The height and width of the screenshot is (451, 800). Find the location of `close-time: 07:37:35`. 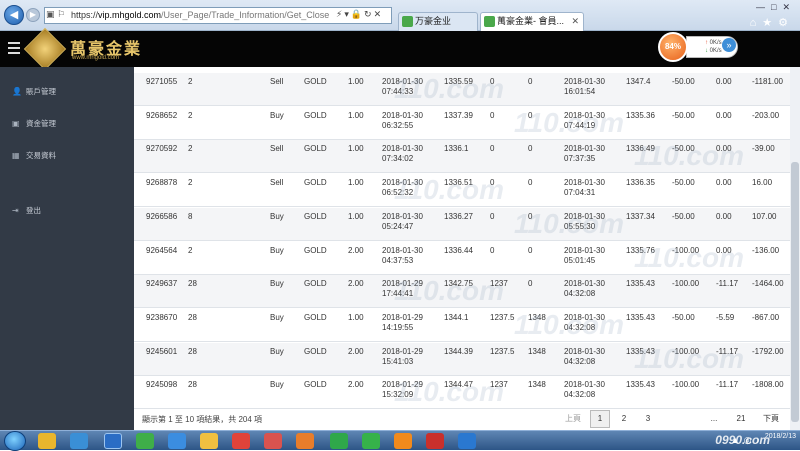

close-time: 07:37:35 is located at coordinates (580, 159).